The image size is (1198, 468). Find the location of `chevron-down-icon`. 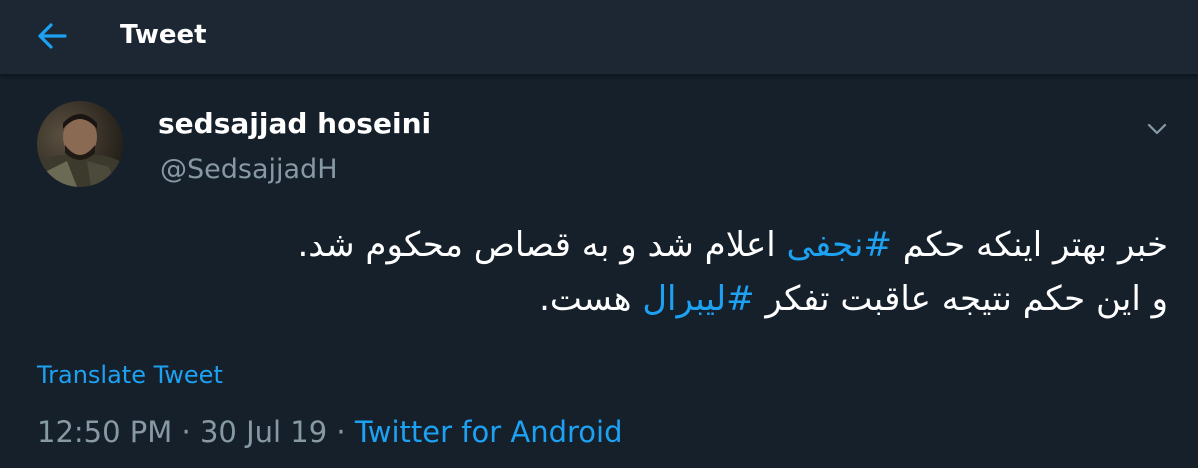

chevron-down-icon is located at coordinates (1157, 129).